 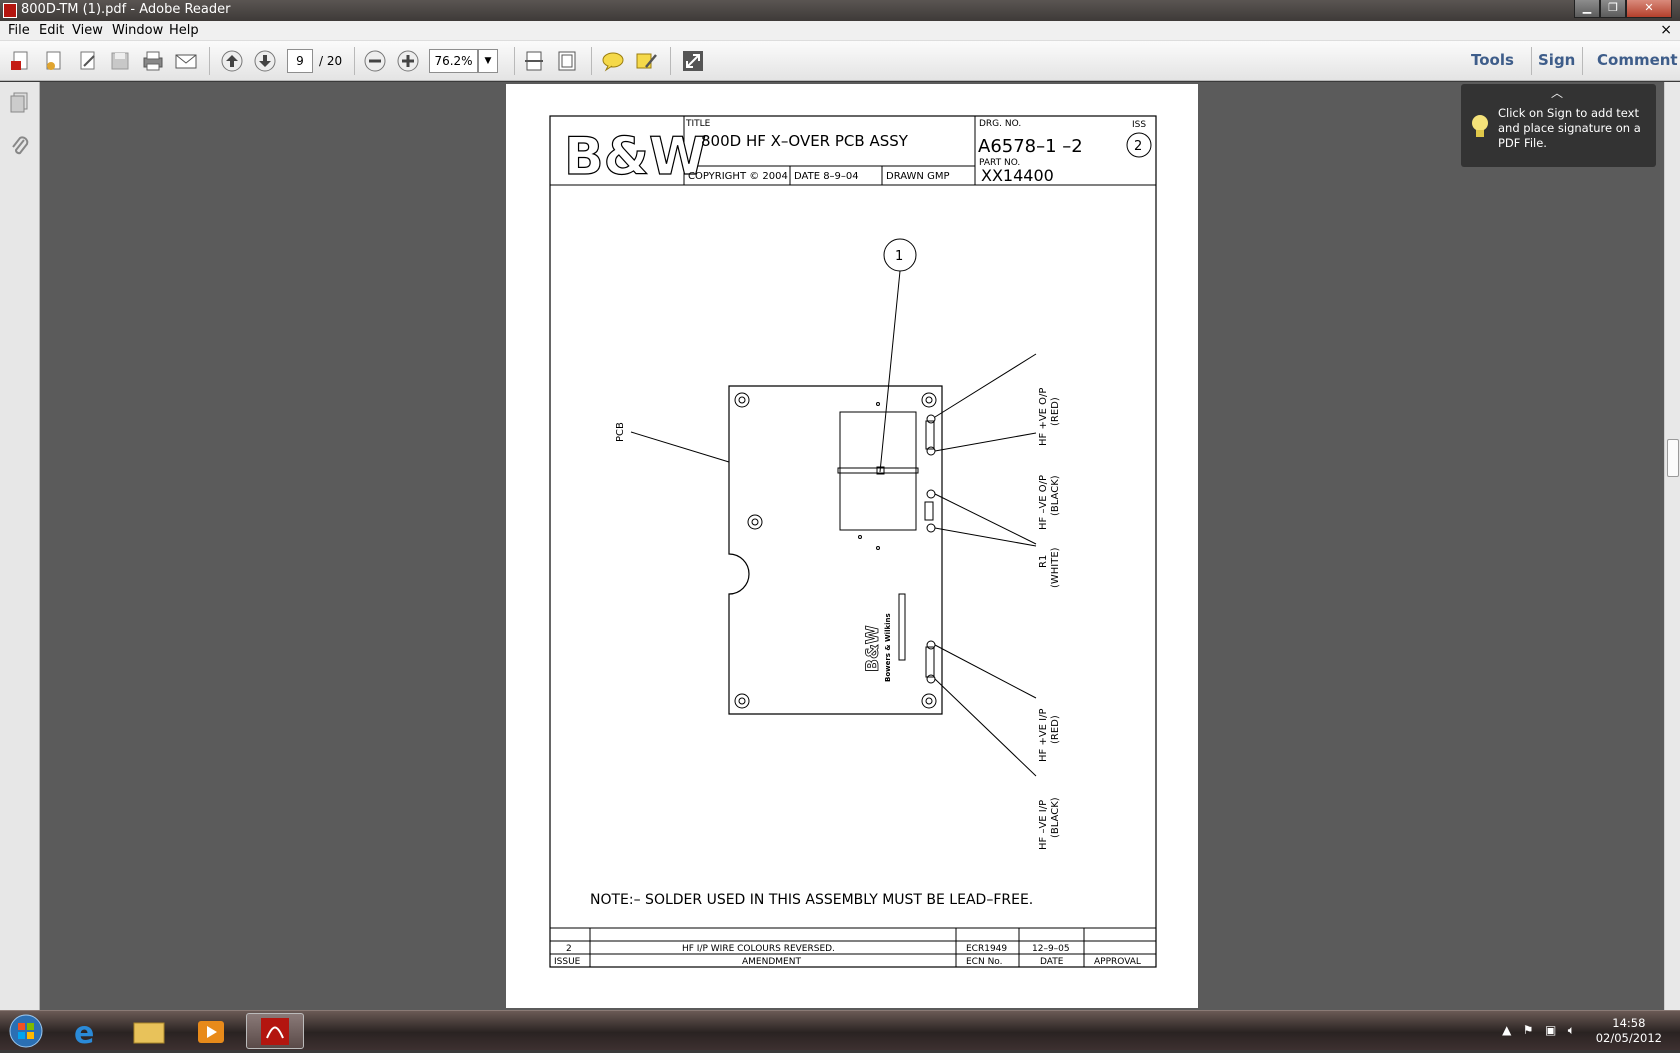 What do you see at coordinates (1538, 1030) in the screenshot?
I see `system-tray: ▲ ⚑ ▣ 🔈︎` at bounding box center [1538, 1030].